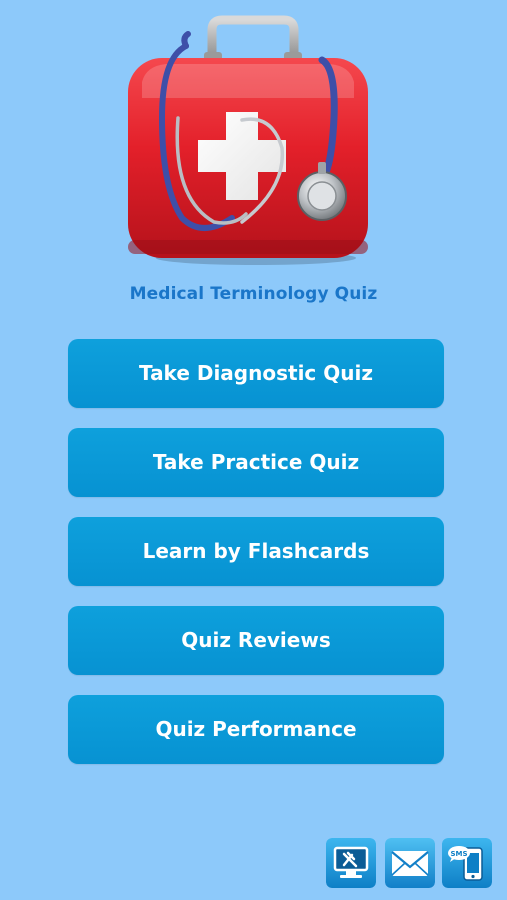  Describe the element at coordinates (256, 373) in the screenshot. I see `take-diagnostic-quiz-button: Take Diagnostic Quiz` at that location.